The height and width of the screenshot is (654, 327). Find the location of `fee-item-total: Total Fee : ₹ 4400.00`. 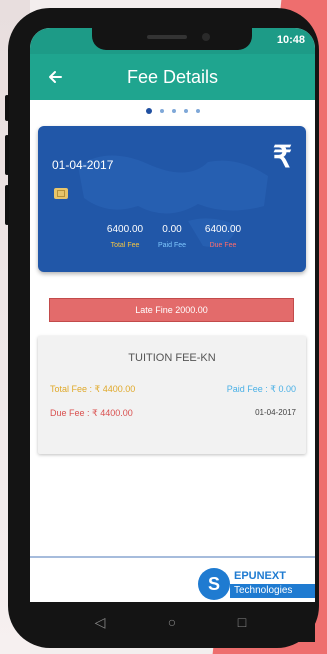

fee-item-total: Total Fee : ₹ 4400.00 is located at coordinates (93, 389).